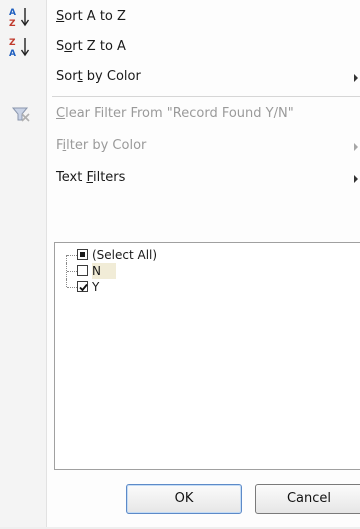 Image resolution: width=360 pixels, height=529 pixels. Describe the element at coordinates (21, 47) in the screenshot. I see `sort-z-to-a-icon: Z A` at that location.